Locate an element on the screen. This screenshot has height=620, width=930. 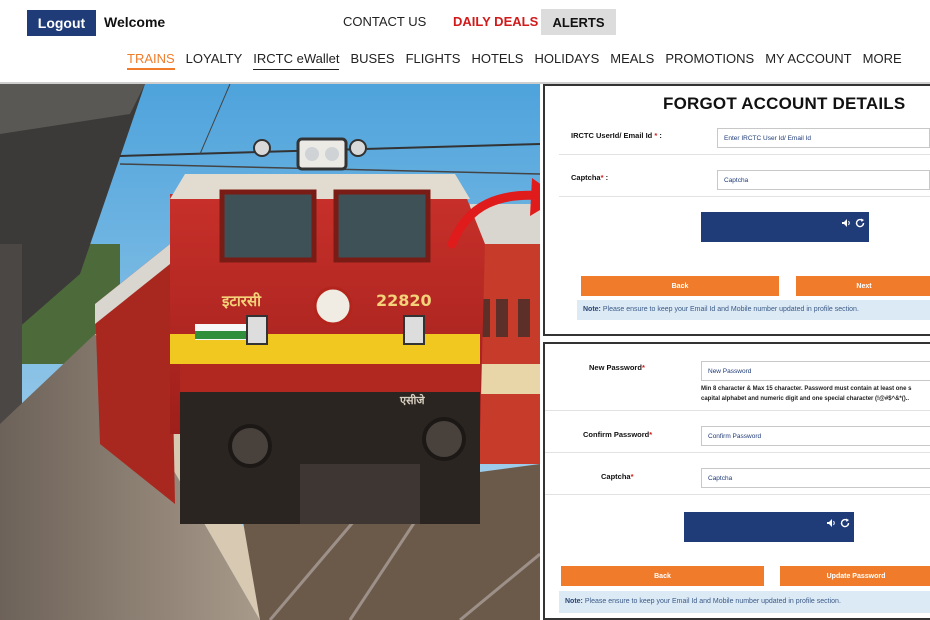
daily-deals-link: DAILY DEALS is located at coordinates (495, 21).